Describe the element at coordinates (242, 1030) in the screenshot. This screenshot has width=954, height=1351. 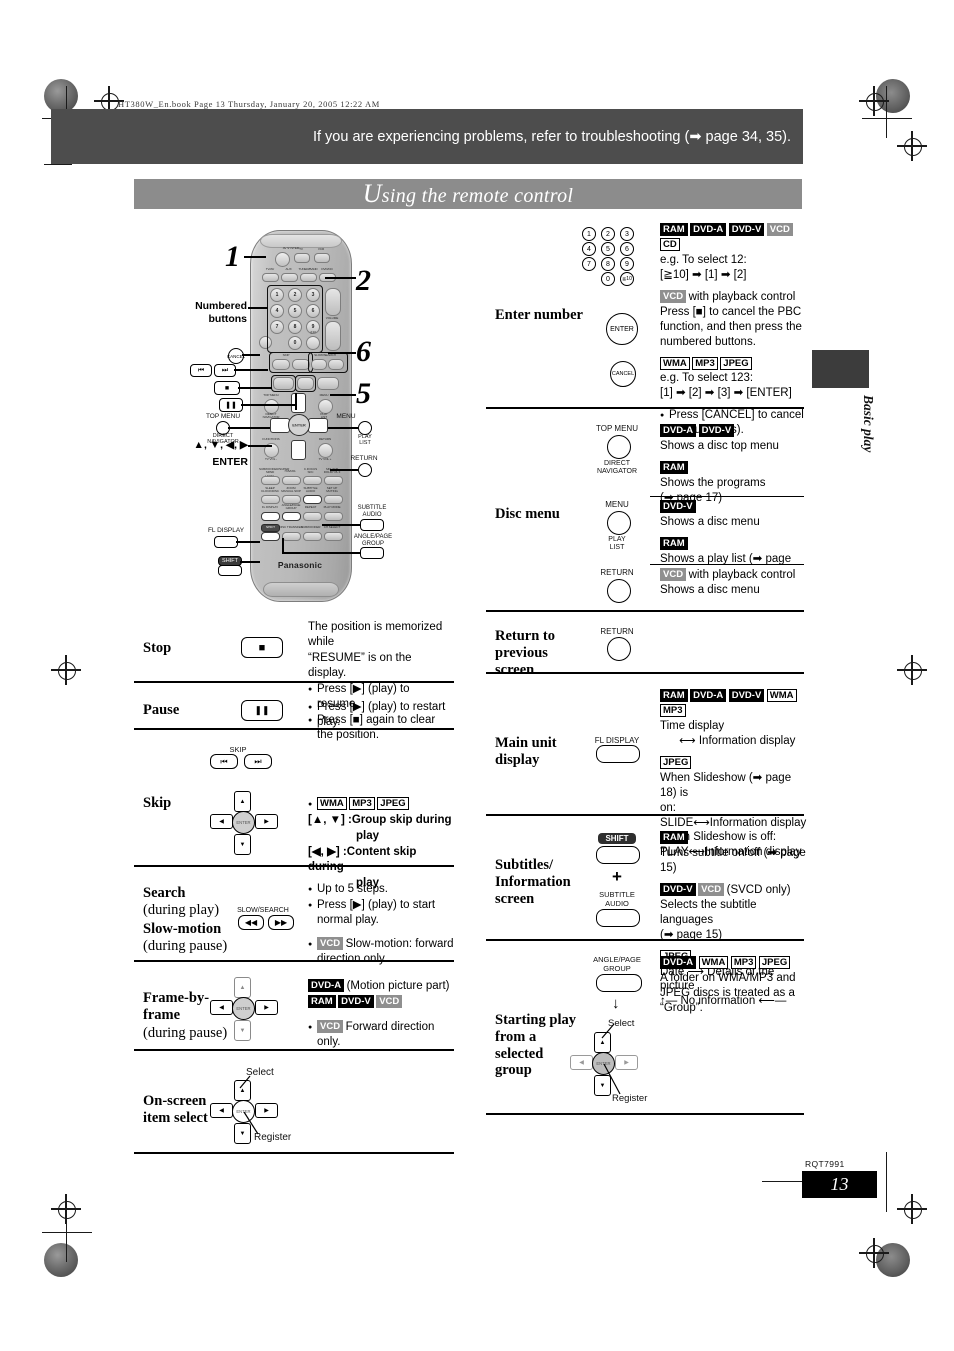
I see `dpad-down: ▼` at that location.